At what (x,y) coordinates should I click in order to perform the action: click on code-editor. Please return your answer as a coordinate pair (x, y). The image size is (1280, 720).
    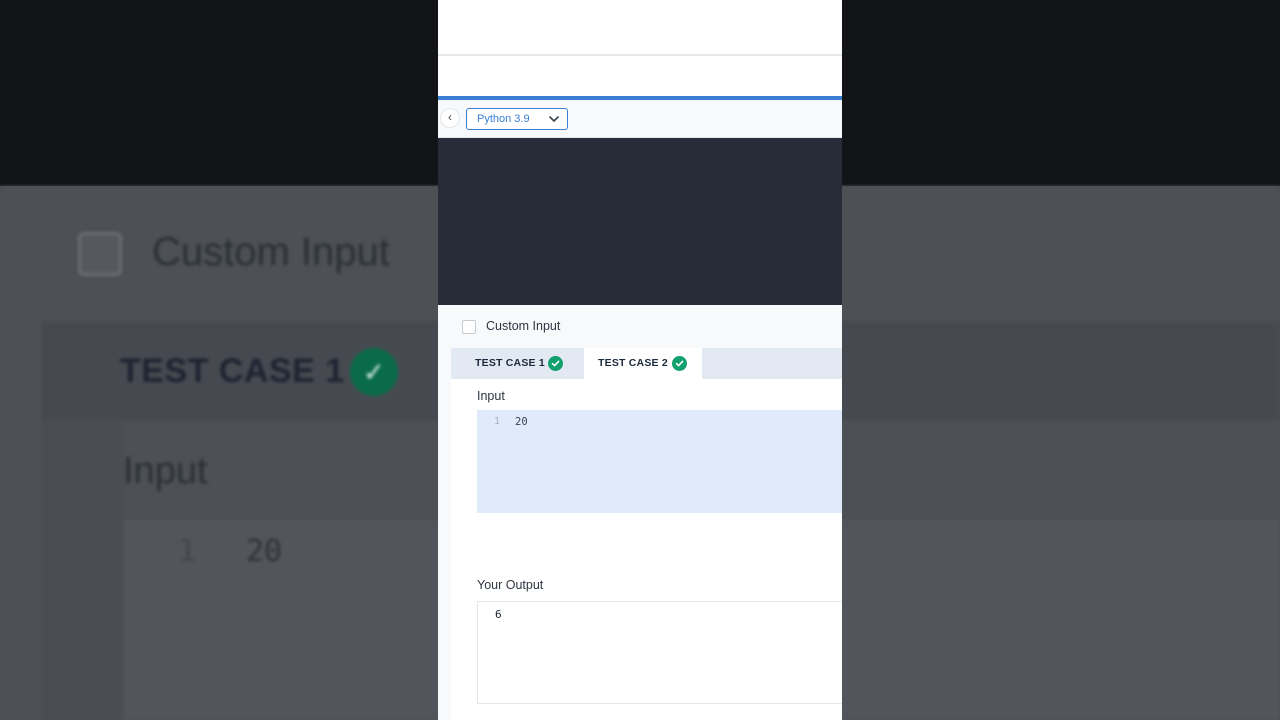
    Looking at the image, I should click on (640, 221).